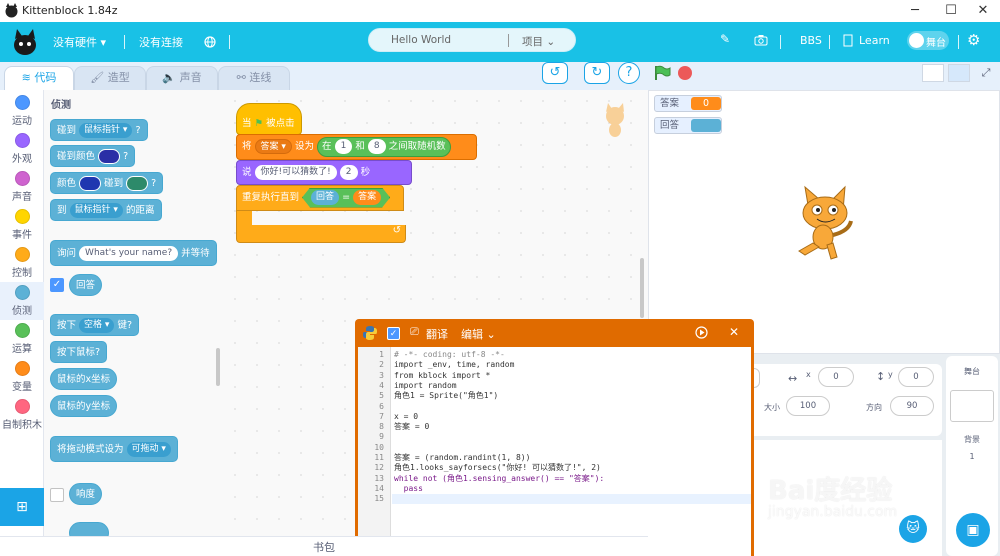 This screenshot has height=556, width=1000. I want to click on tab-sounds: 🔈 声音, so click(182, 78).